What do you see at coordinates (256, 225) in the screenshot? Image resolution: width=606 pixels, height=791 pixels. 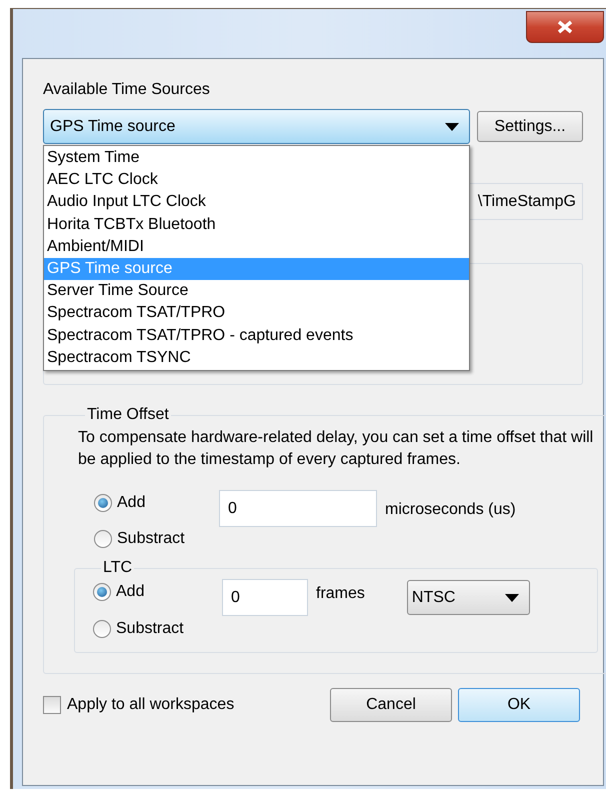 I see `dropdown-option: Horita TCBTx Bluetooth` at bounding box center [256, 225].